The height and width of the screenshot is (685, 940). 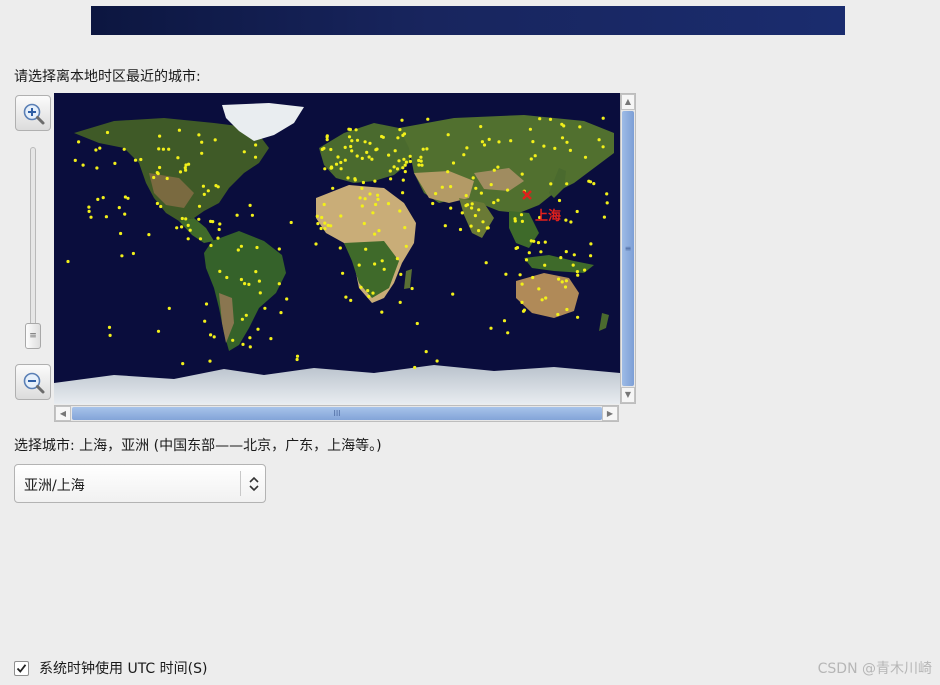 What do you see at coordinates (33, 336) in the screenshot?
I see `zoom-slider-handle: ≡` at bounding box center [33, 336].